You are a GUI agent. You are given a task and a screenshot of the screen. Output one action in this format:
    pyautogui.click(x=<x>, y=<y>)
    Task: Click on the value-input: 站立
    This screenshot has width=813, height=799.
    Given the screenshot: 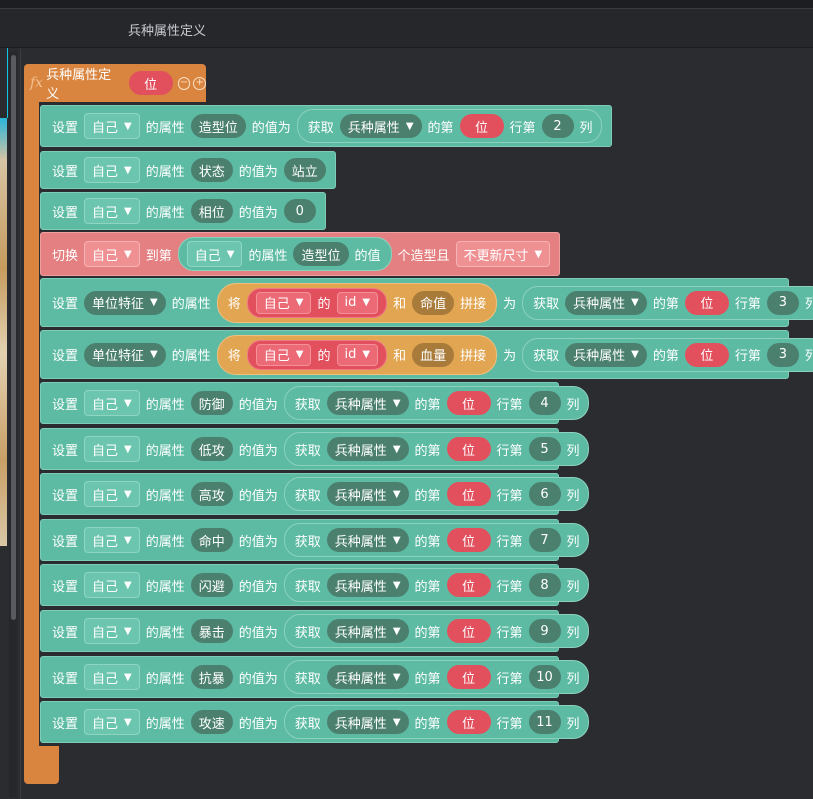 What is the action you would take?
    pyautogui.click(x=304, y=170)
    